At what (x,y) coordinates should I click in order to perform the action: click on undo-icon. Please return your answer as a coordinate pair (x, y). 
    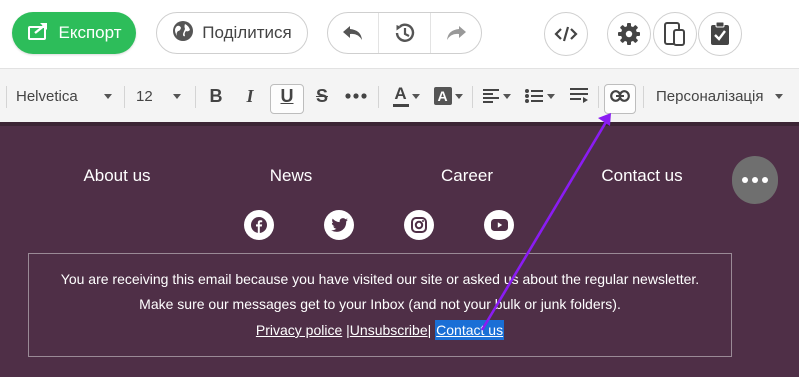
    Looking at the image, I should click on (353, 33).